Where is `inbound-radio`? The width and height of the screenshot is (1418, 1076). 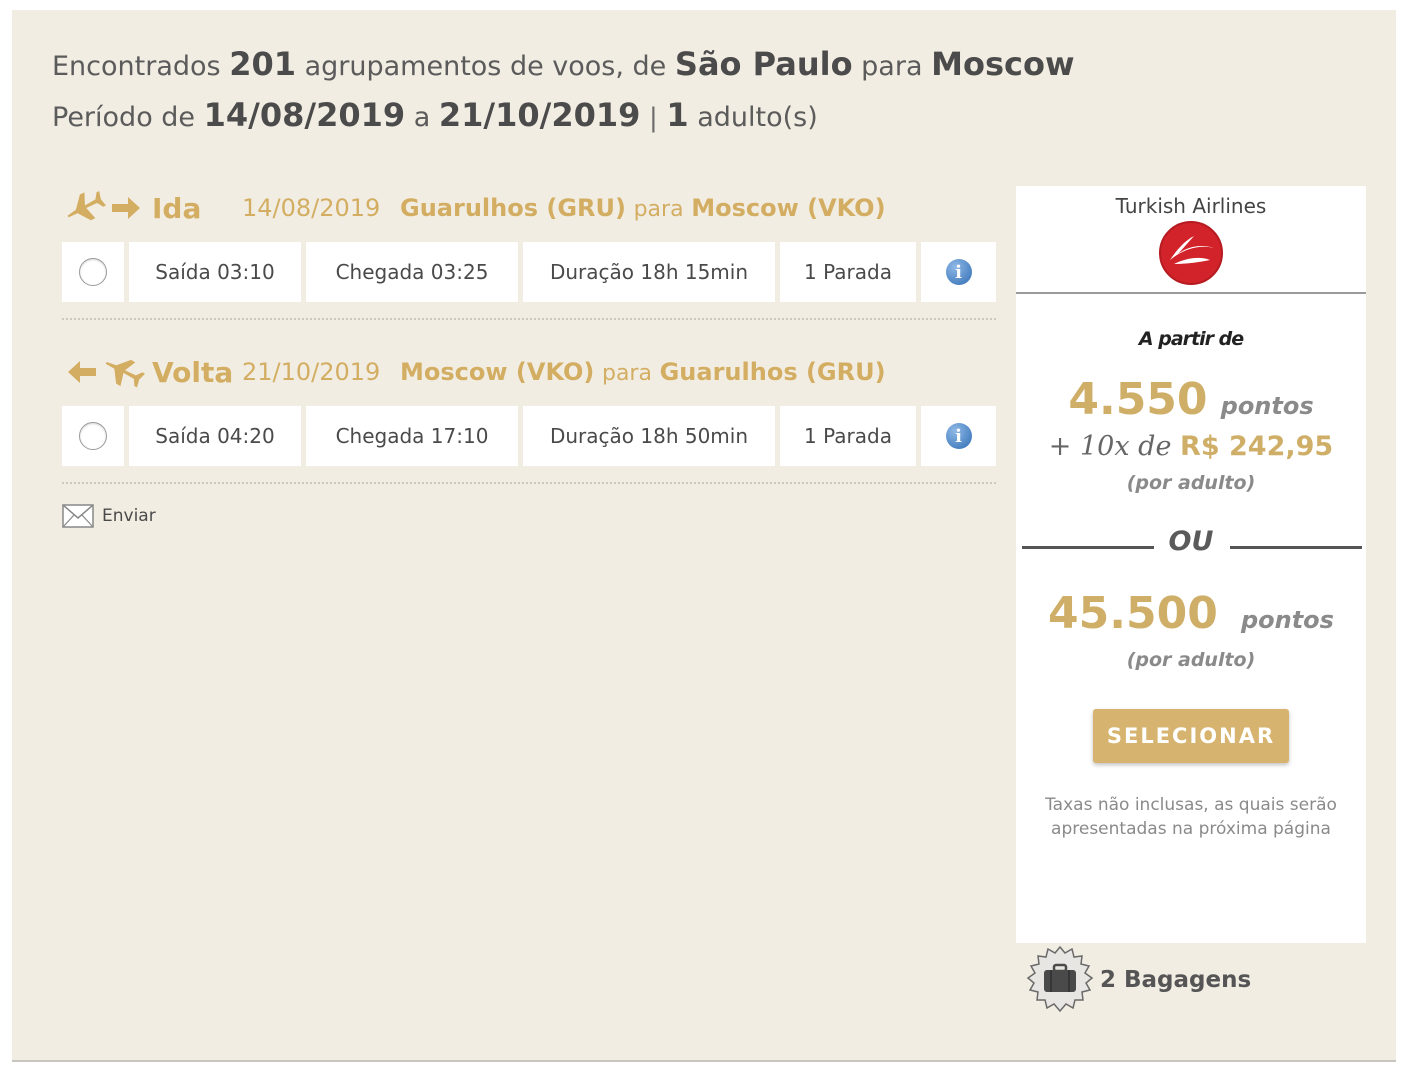 inbound-radio is located at coordinates (93, 436).